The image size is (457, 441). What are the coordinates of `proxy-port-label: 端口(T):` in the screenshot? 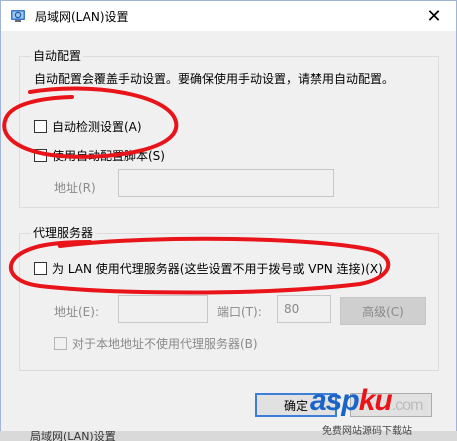 It's located at (239, 312).